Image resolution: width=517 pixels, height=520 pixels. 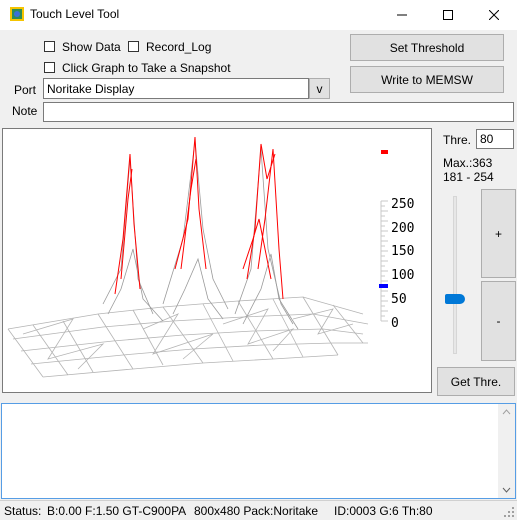 I want to click on status-info: B:0.00 F:1.50 GT-C900PA, so click(x=117, y=511).